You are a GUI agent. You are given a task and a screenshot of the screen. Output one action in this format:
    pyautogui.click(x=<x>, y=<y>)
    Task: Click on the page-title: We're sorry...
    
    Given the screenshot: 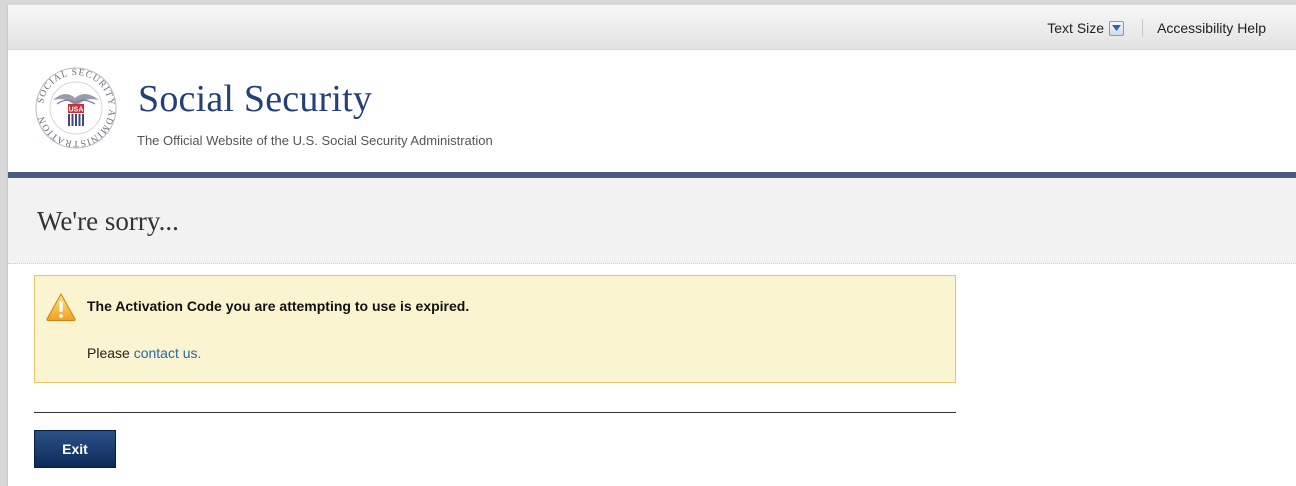 What is the action you would take?
    pyautogui.click(x=108, y=221)
    